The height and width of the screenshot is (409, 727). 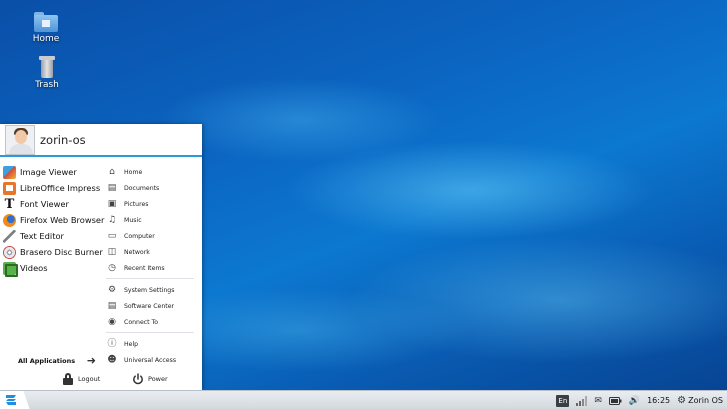 I want to click on desktop-icon-home: Home, so click(x=46, y=28).